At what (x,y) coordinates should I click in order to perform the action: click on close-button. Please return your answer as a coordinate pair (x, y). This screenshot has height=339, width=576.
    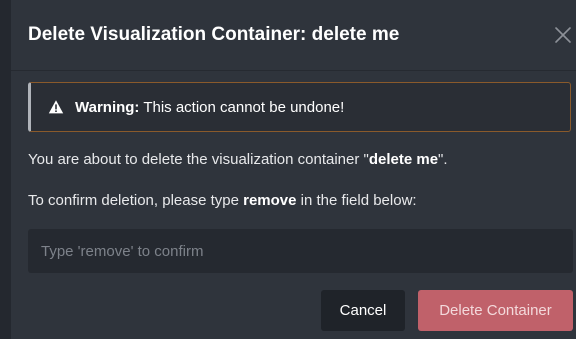
    Looking at the image, I should click on (563, 35).